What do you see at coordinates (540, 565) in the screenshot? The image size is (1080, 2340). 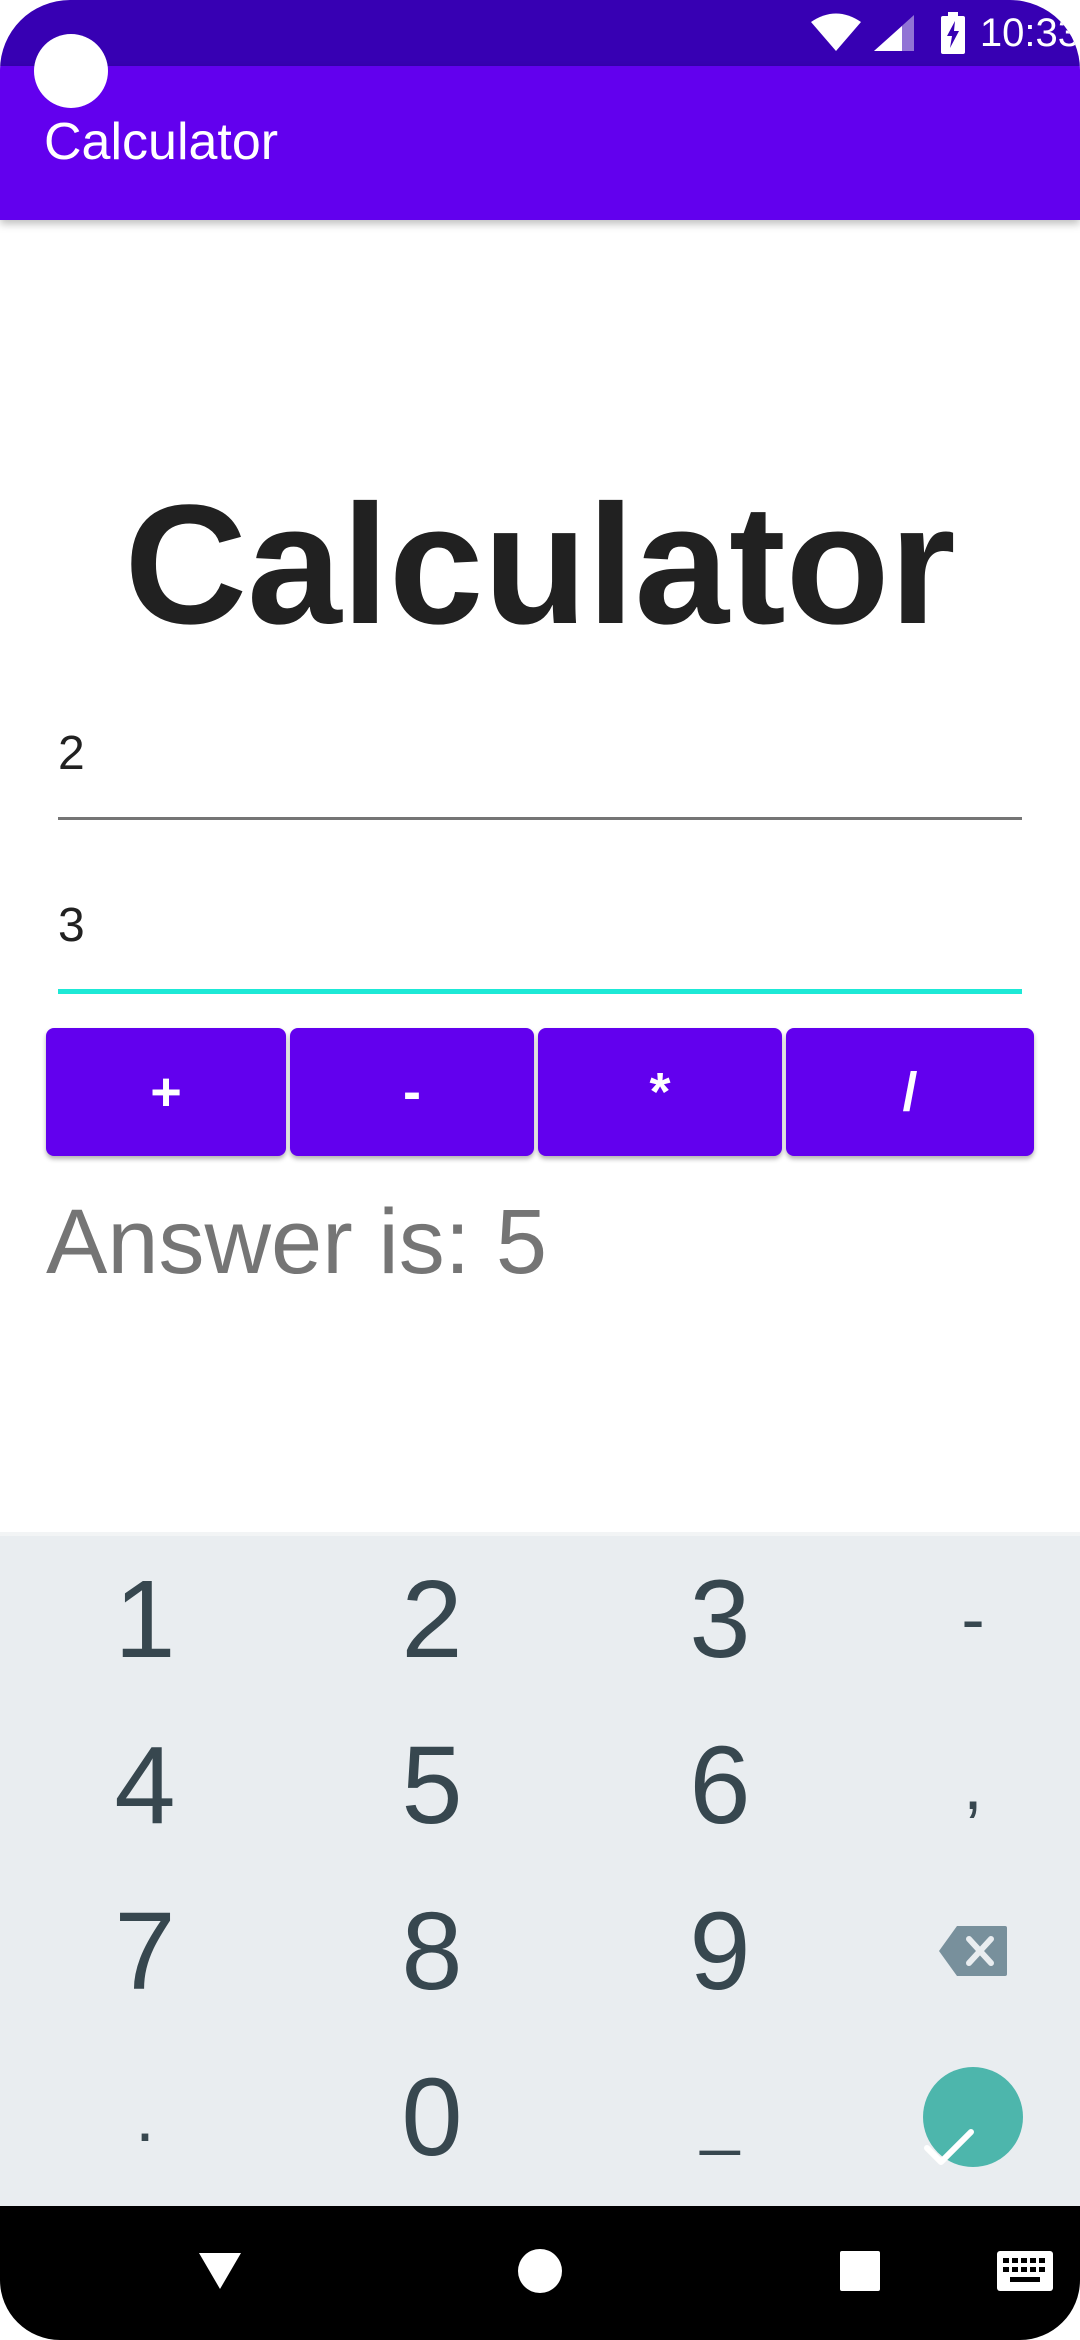 I see `page-title: Calculator` at bounding box center [540, 565].